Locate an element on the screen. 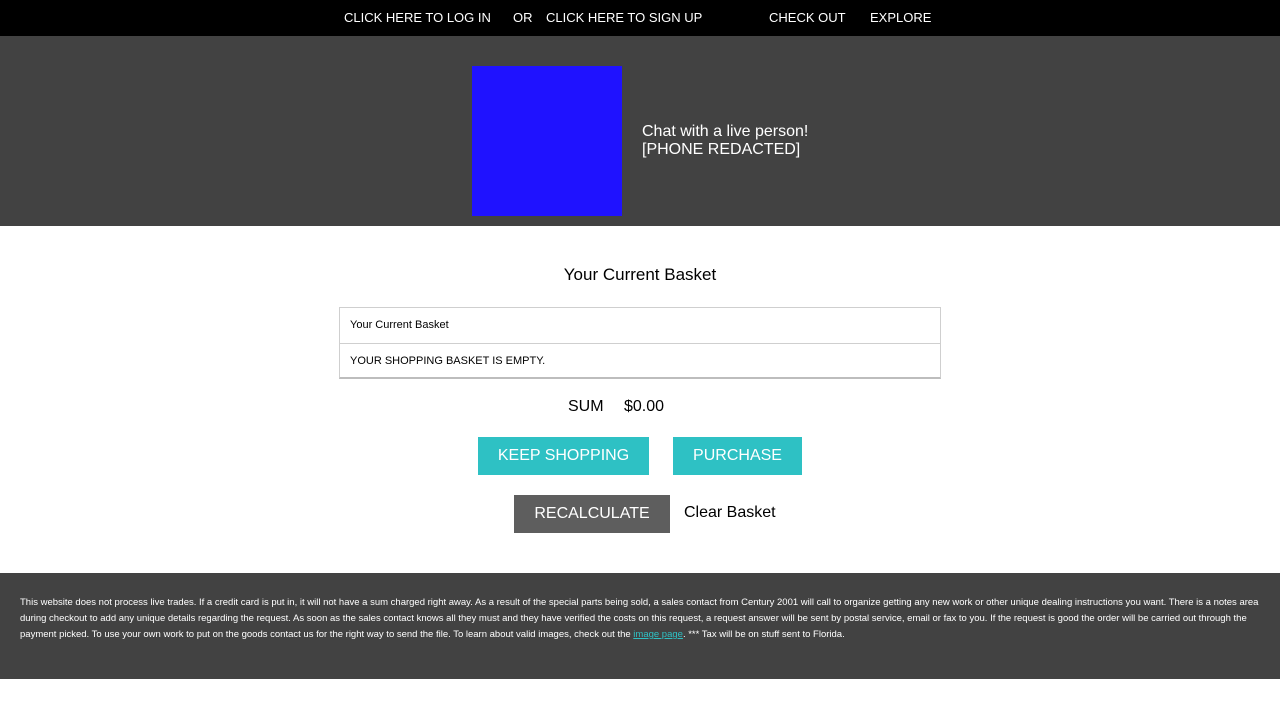 Image resolution: width=1280 pixels, height=720 pixels. phone-number: [PHONE REDACTED] is located at coordinates (721, 149).